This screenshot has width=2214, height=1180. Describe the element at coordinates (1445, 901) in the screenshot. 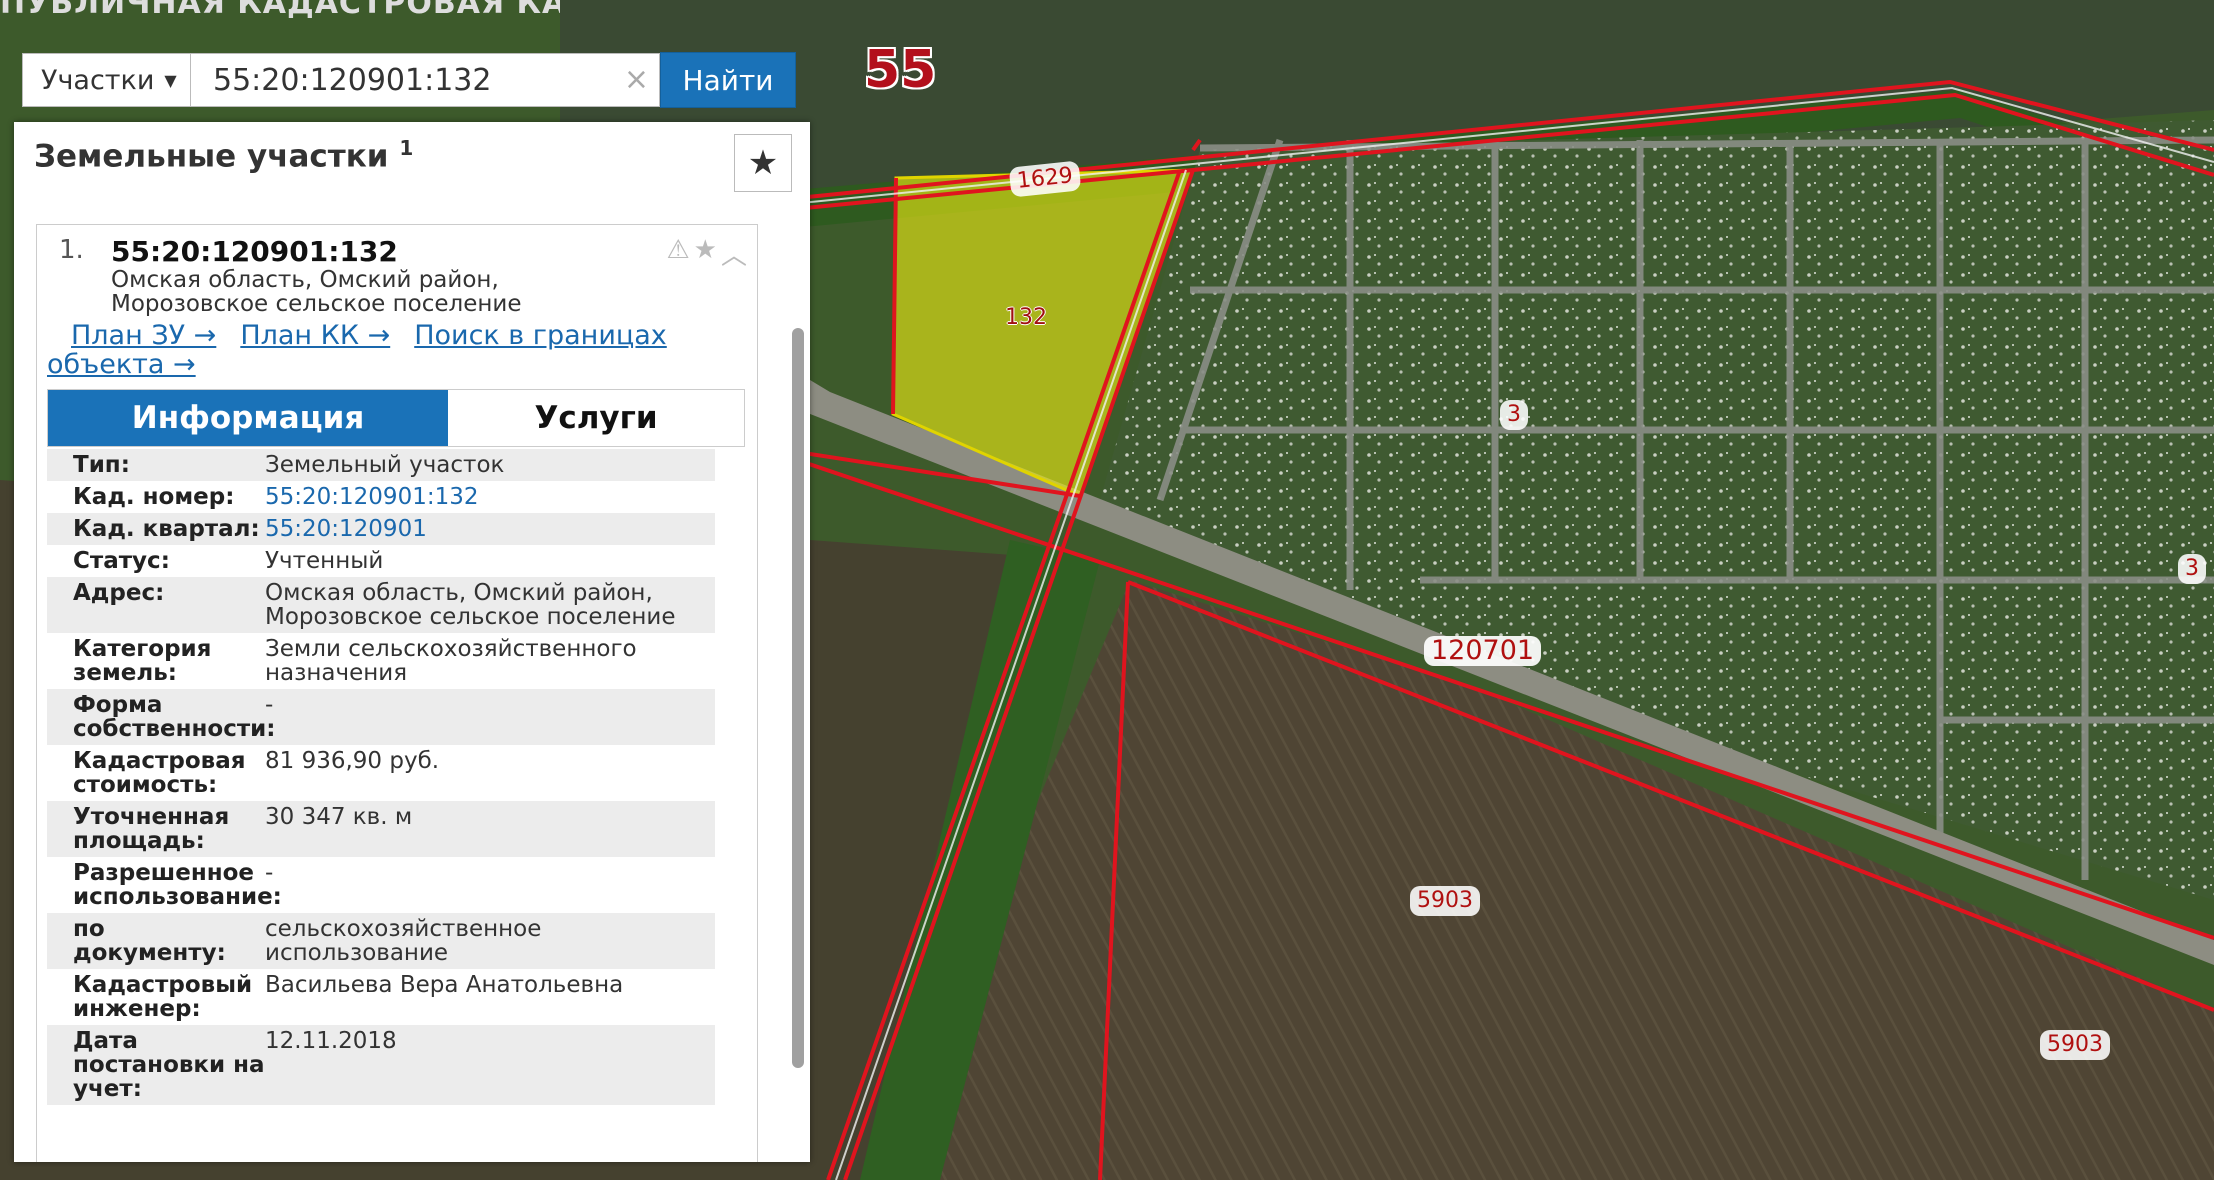

I see `map-label-plot-5903: 5903` at that location.